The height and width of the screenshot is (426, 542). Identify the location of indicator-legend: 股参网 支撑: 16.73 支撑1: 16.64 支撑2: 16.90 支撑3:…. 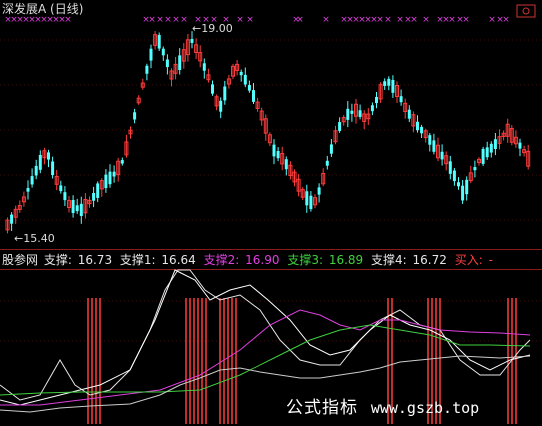
(249, 260).